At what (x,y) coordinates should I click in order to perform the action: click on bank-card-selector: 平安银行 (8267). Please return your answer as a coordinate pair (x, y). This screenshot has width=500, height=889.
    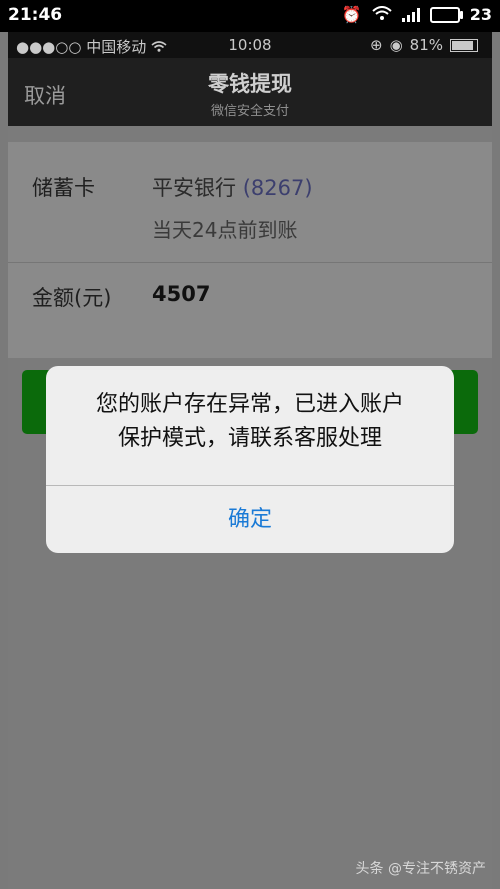
    Looking at the image, I should click on (232, 187).